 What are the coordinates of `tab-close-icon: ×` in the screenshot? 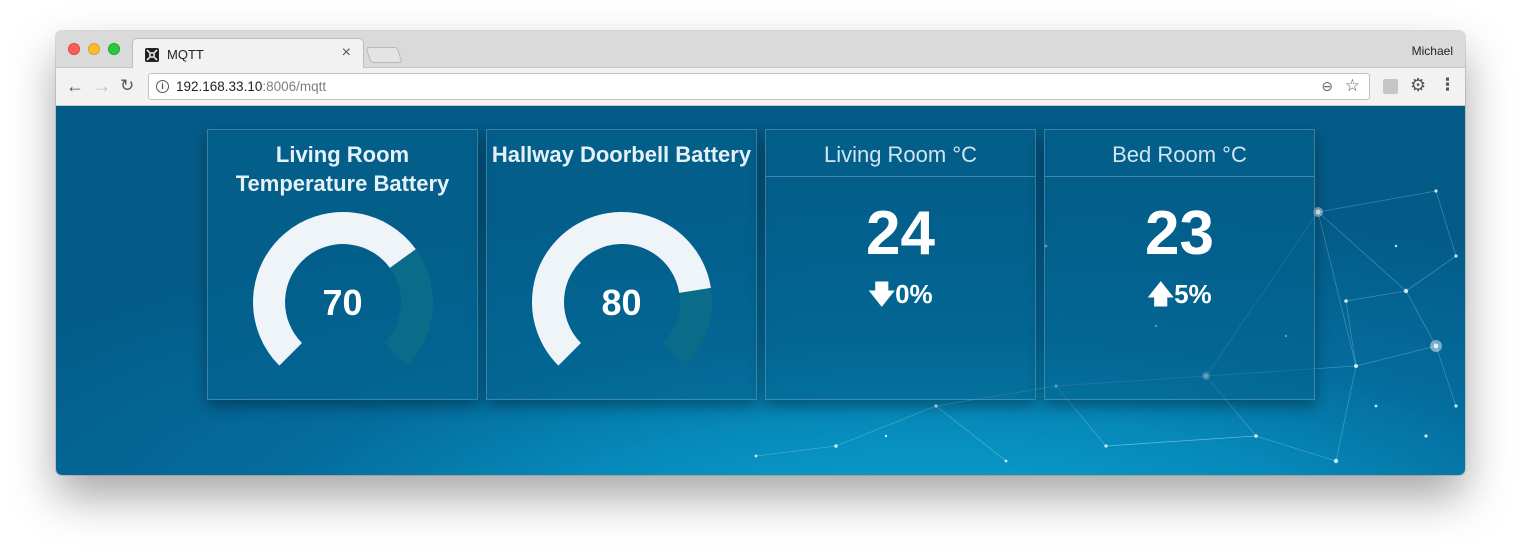 It's located at (346, 53).